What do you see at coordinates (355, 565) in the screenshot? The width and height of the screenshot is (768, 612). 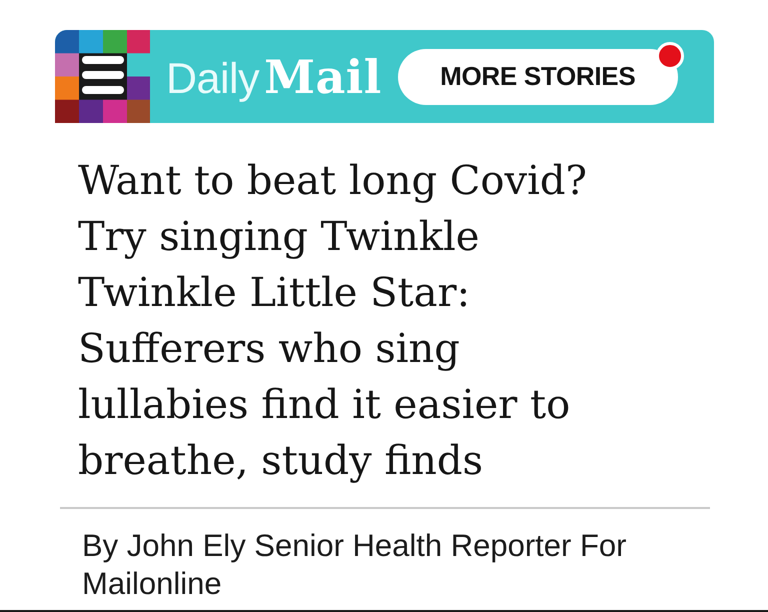 I see `byline: By John Ely Senior Health Reporter For Mailonline` at bounding box center [355, 565].